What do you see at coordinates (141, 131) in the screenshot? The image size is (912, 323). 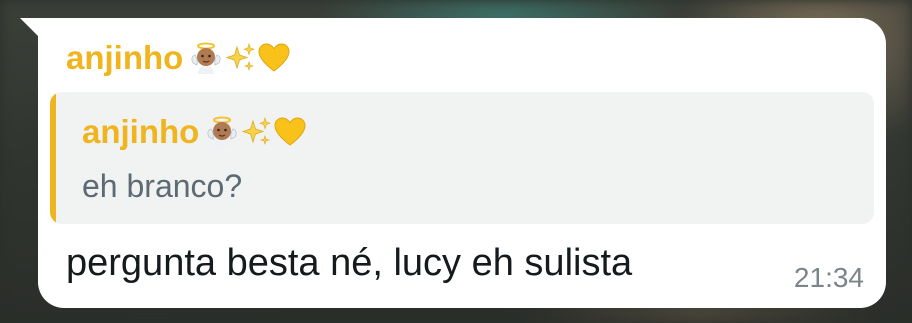 I see `quoted-sender-name: anjinho` at bounding box center [141, 131].